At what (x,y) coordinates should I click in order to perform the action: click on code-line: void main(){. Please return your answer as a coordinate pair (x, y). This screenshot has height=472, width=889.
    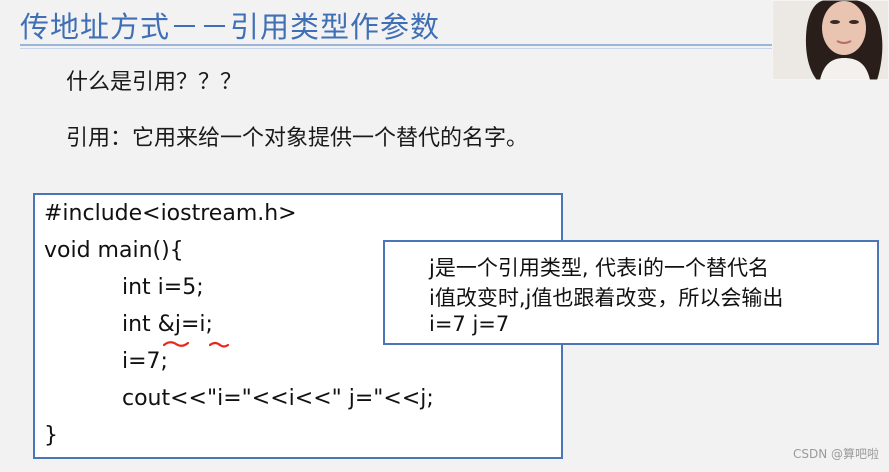
    Looking at the image, I should click on (114, 250).